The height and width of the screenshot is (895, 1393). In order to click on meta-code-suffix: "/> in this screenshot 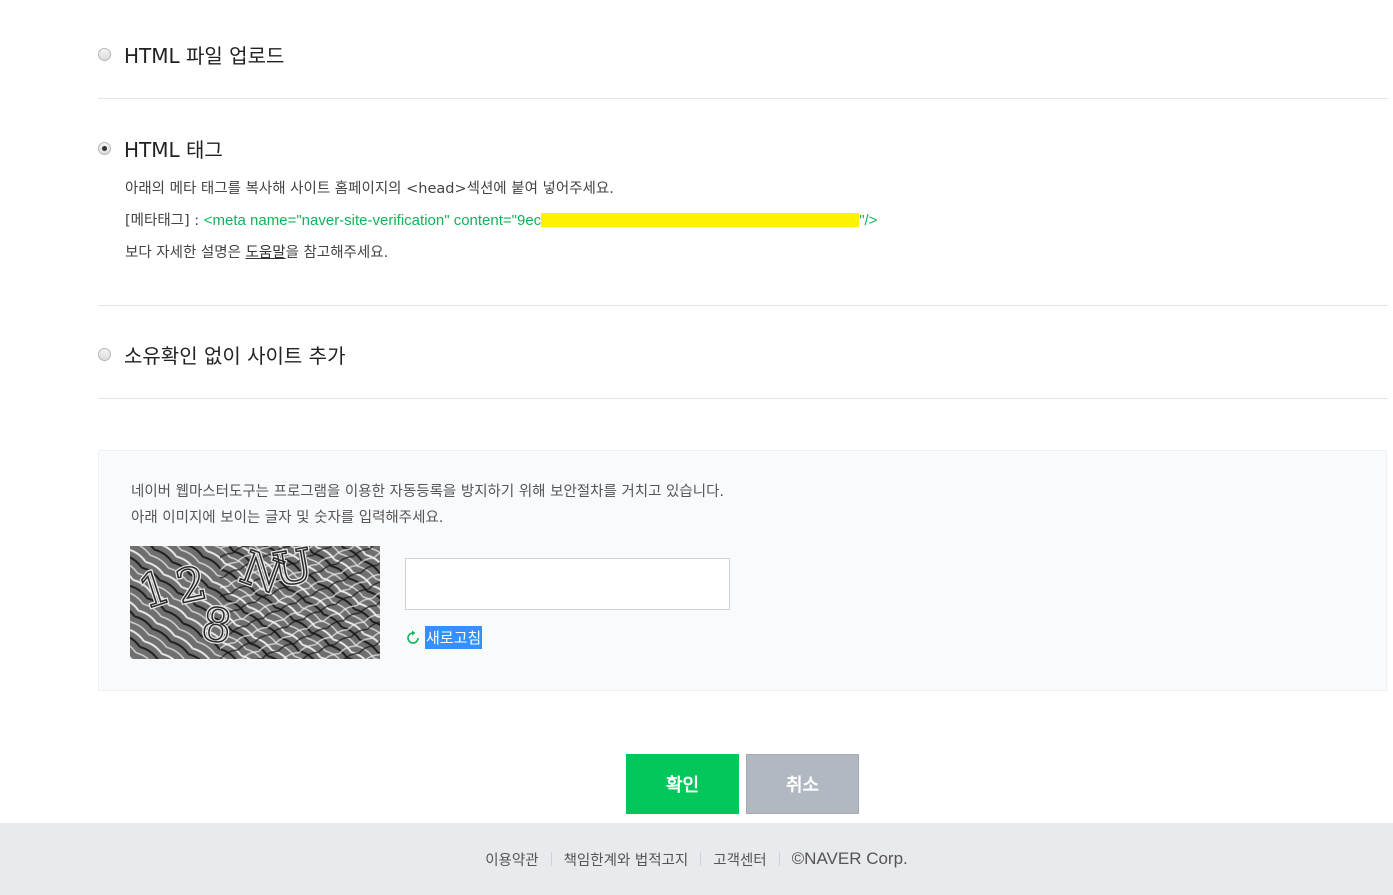, I will do `click(868, 220)`.